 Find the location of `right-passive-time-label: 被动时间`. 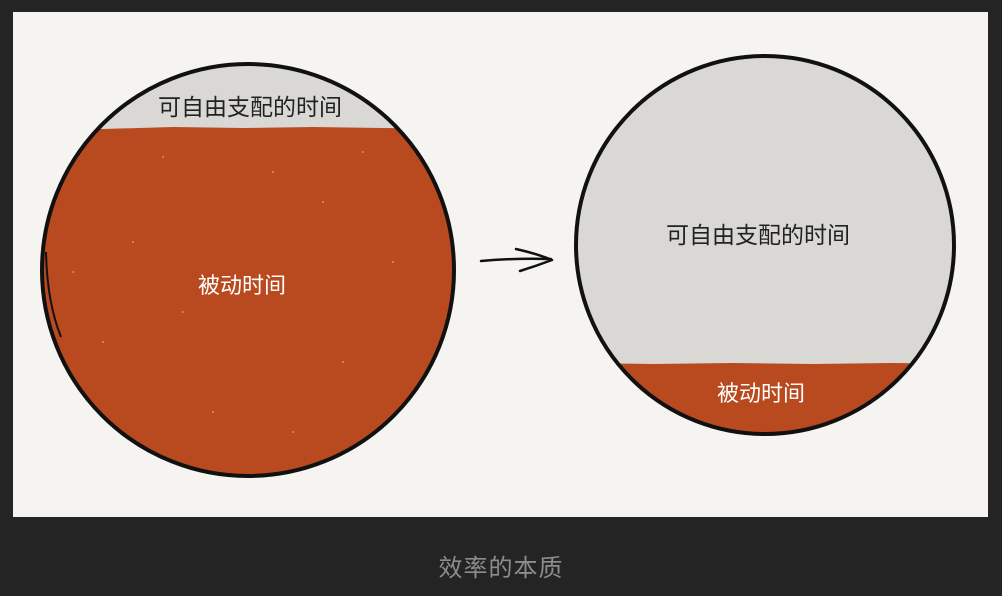

right-passive-time-label: 被动时间 is located at coordinates (761, 394).